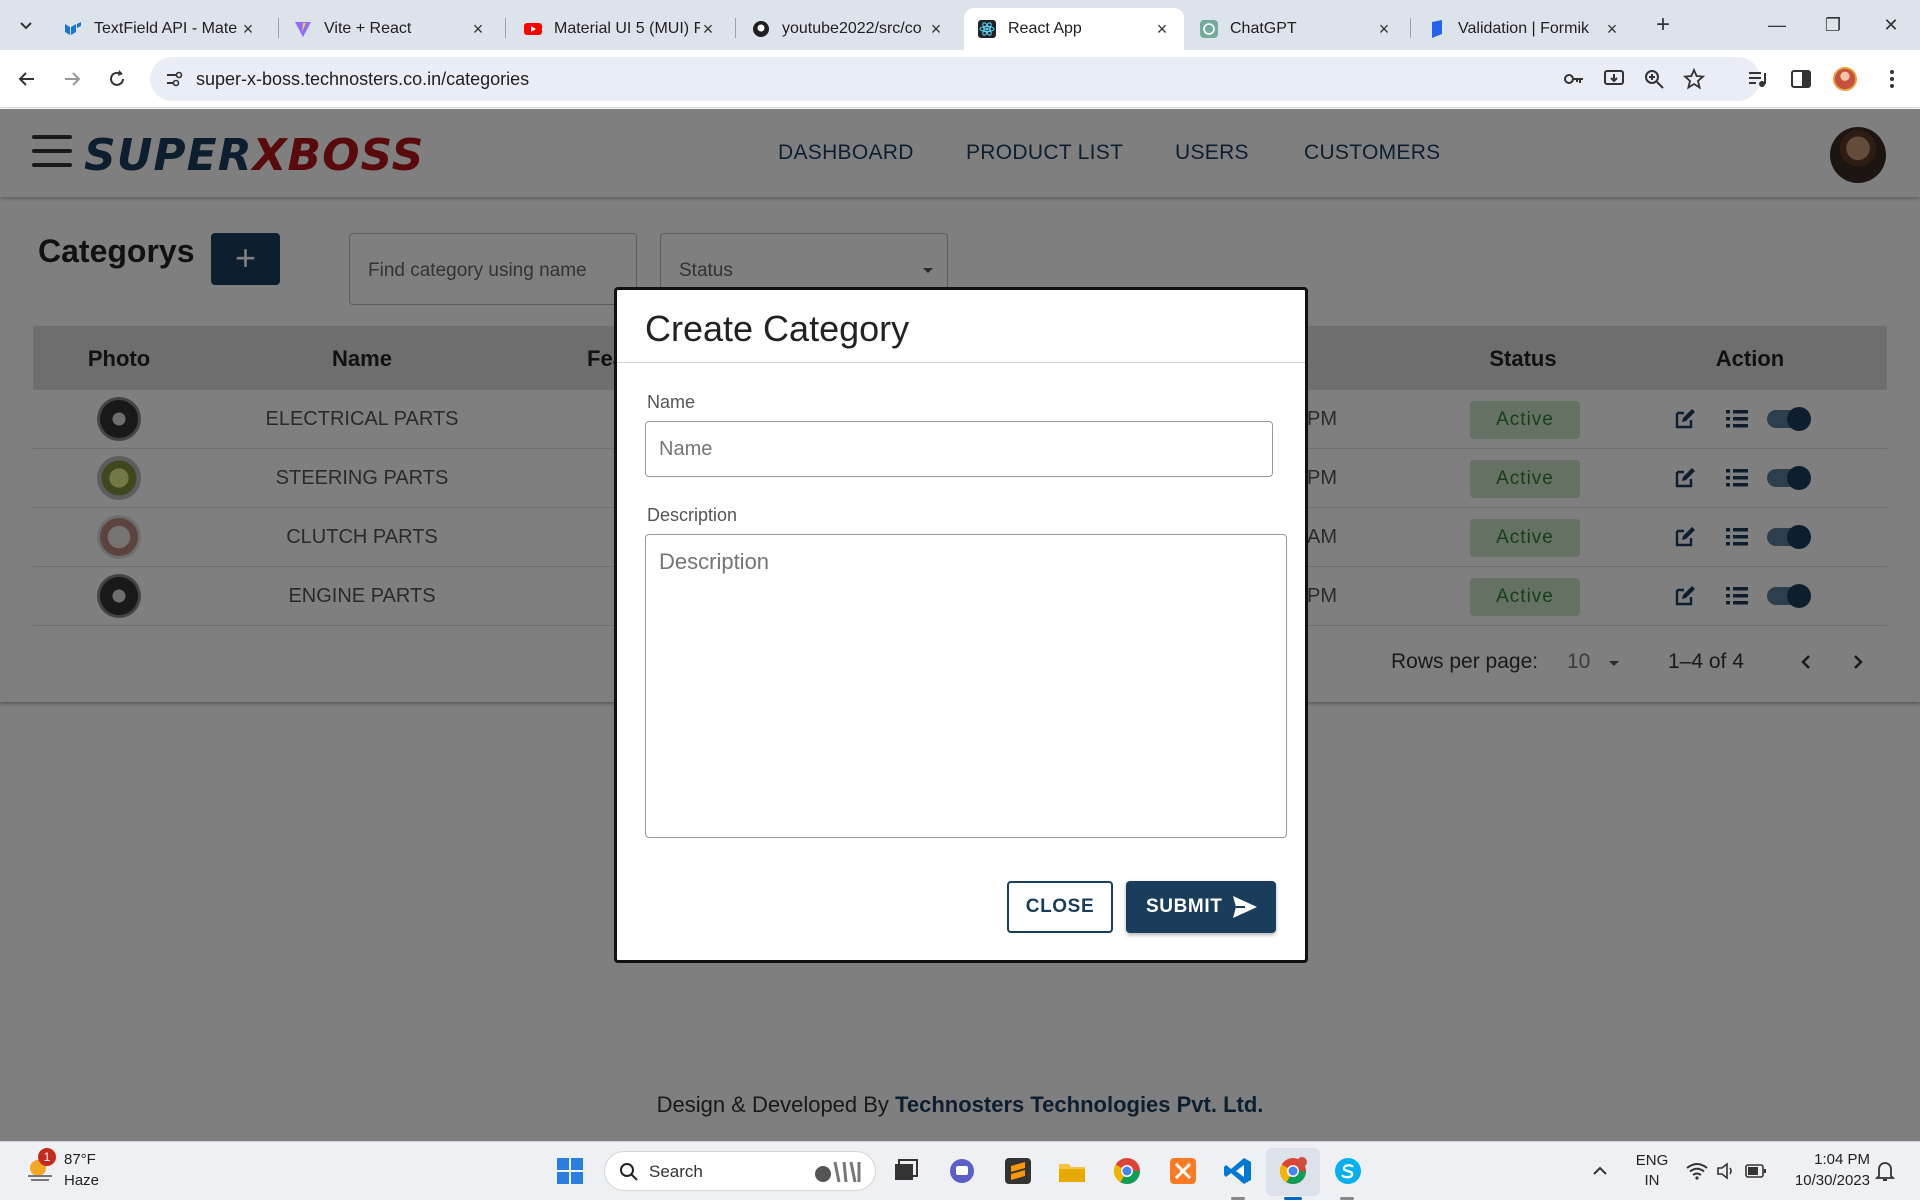 The height and width of the screenshot is (1200, 1920). I want to click on arrow-right-icon, so click(73, 79).